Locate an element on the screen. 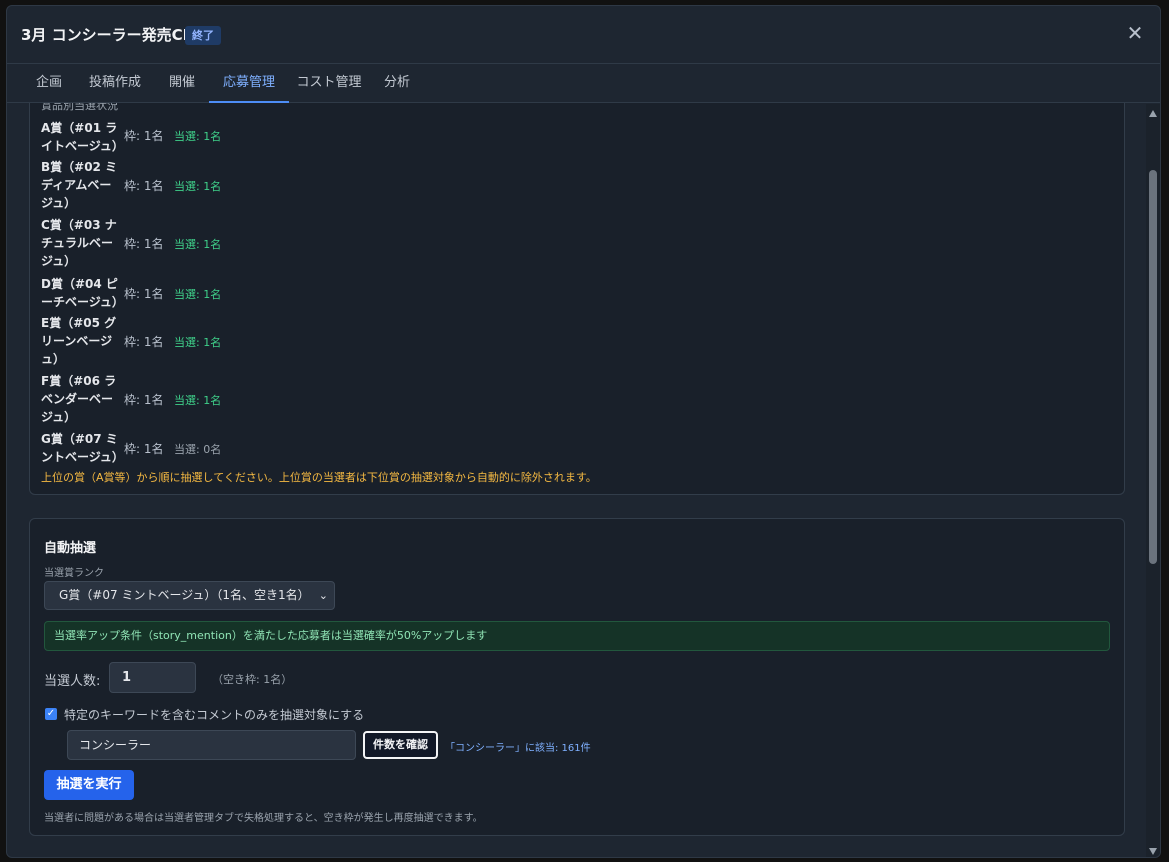 The image size is (1169, 862). tab-cost-management: コスト管理 is located at coordinates (329, 84).